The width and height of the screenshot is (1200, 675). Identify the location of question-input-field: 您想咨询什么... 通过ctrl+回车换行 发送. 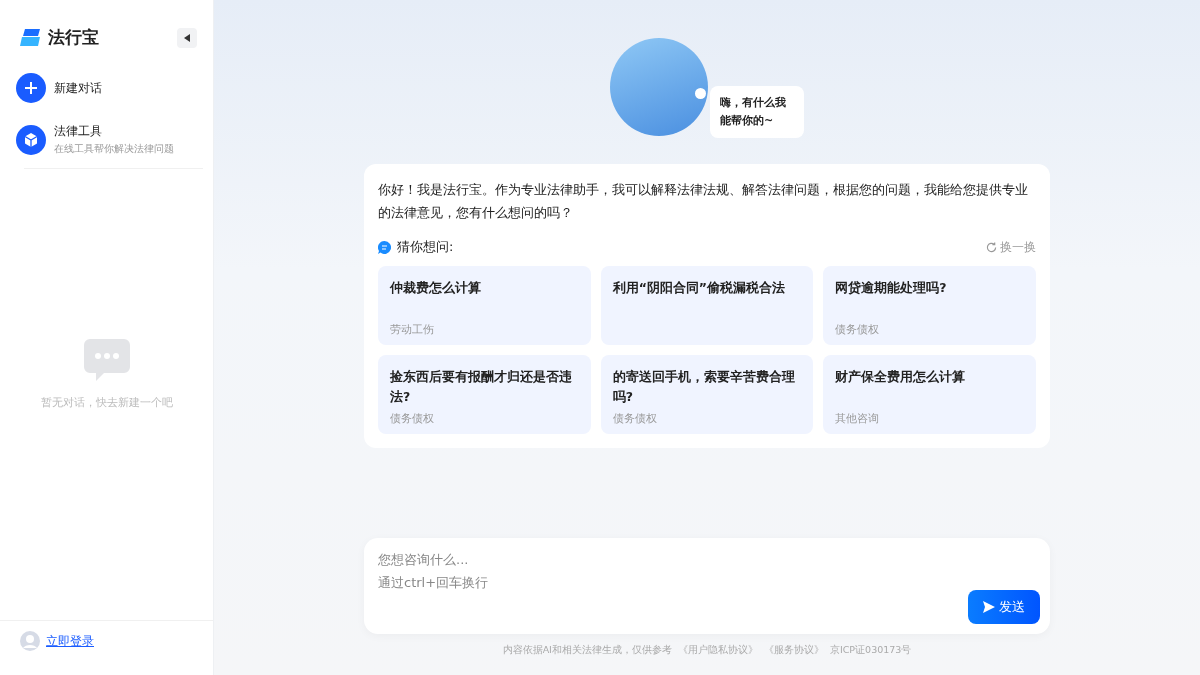
(707, 586).